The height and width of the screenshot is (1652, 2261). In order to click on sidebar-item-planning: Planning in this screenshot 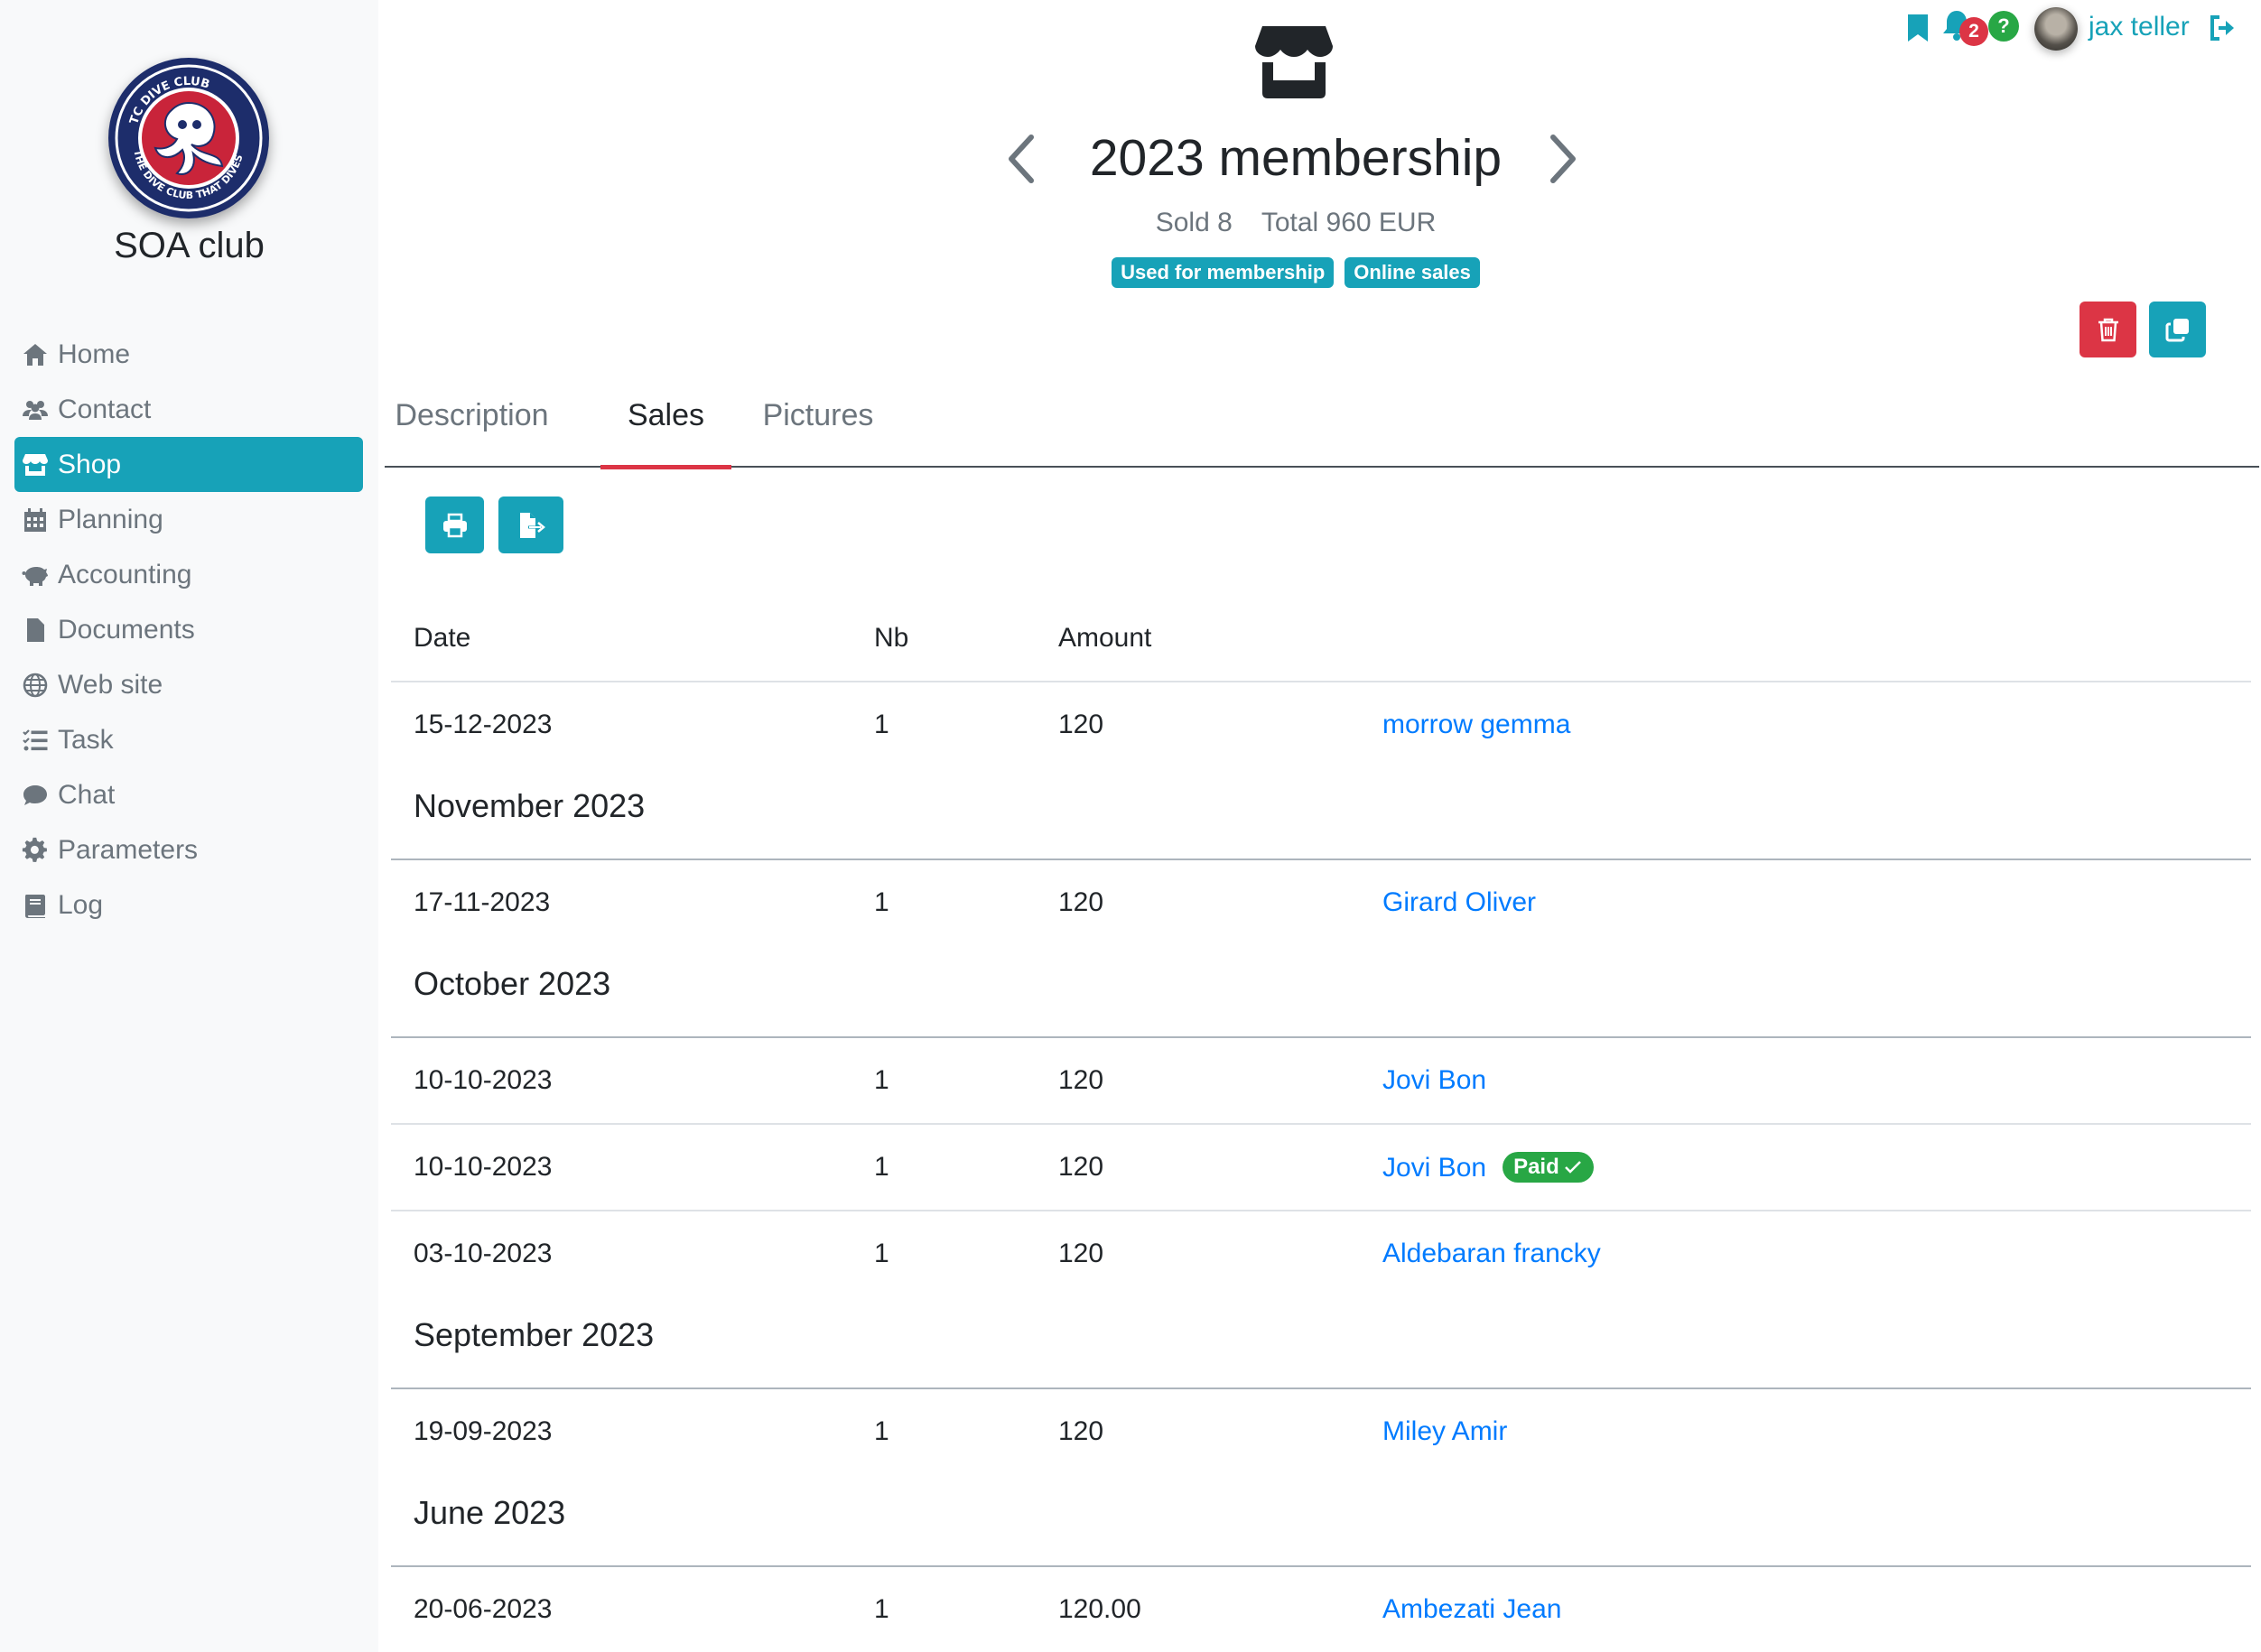, I will do `click(188, 519)`.